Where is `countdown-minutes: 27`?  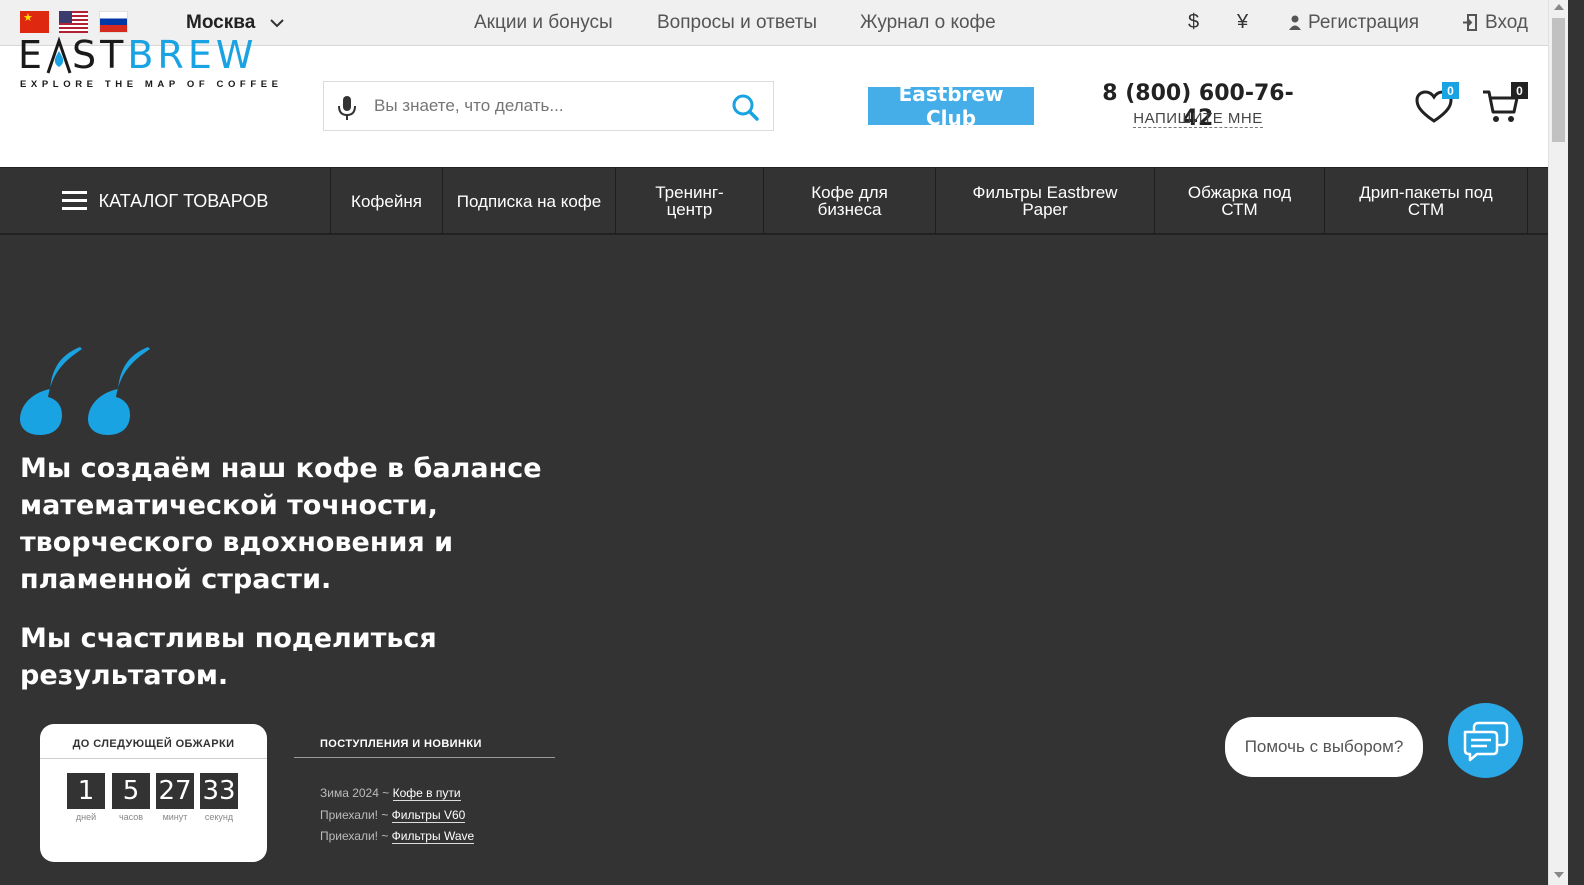
countdown-minutes: 27 is located at coordinates (175, 791).